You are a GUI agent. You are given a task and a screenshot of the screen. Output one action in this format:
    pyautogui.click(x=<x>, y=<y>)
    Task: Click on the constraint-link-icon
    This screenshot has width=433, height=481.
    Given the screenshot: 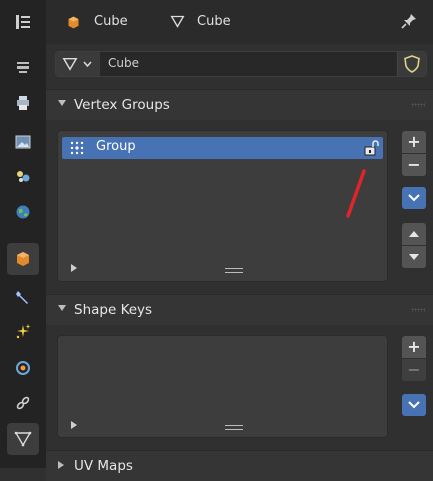 What is the action you would take?
    pyautogui.click(x=23, y=403)
    